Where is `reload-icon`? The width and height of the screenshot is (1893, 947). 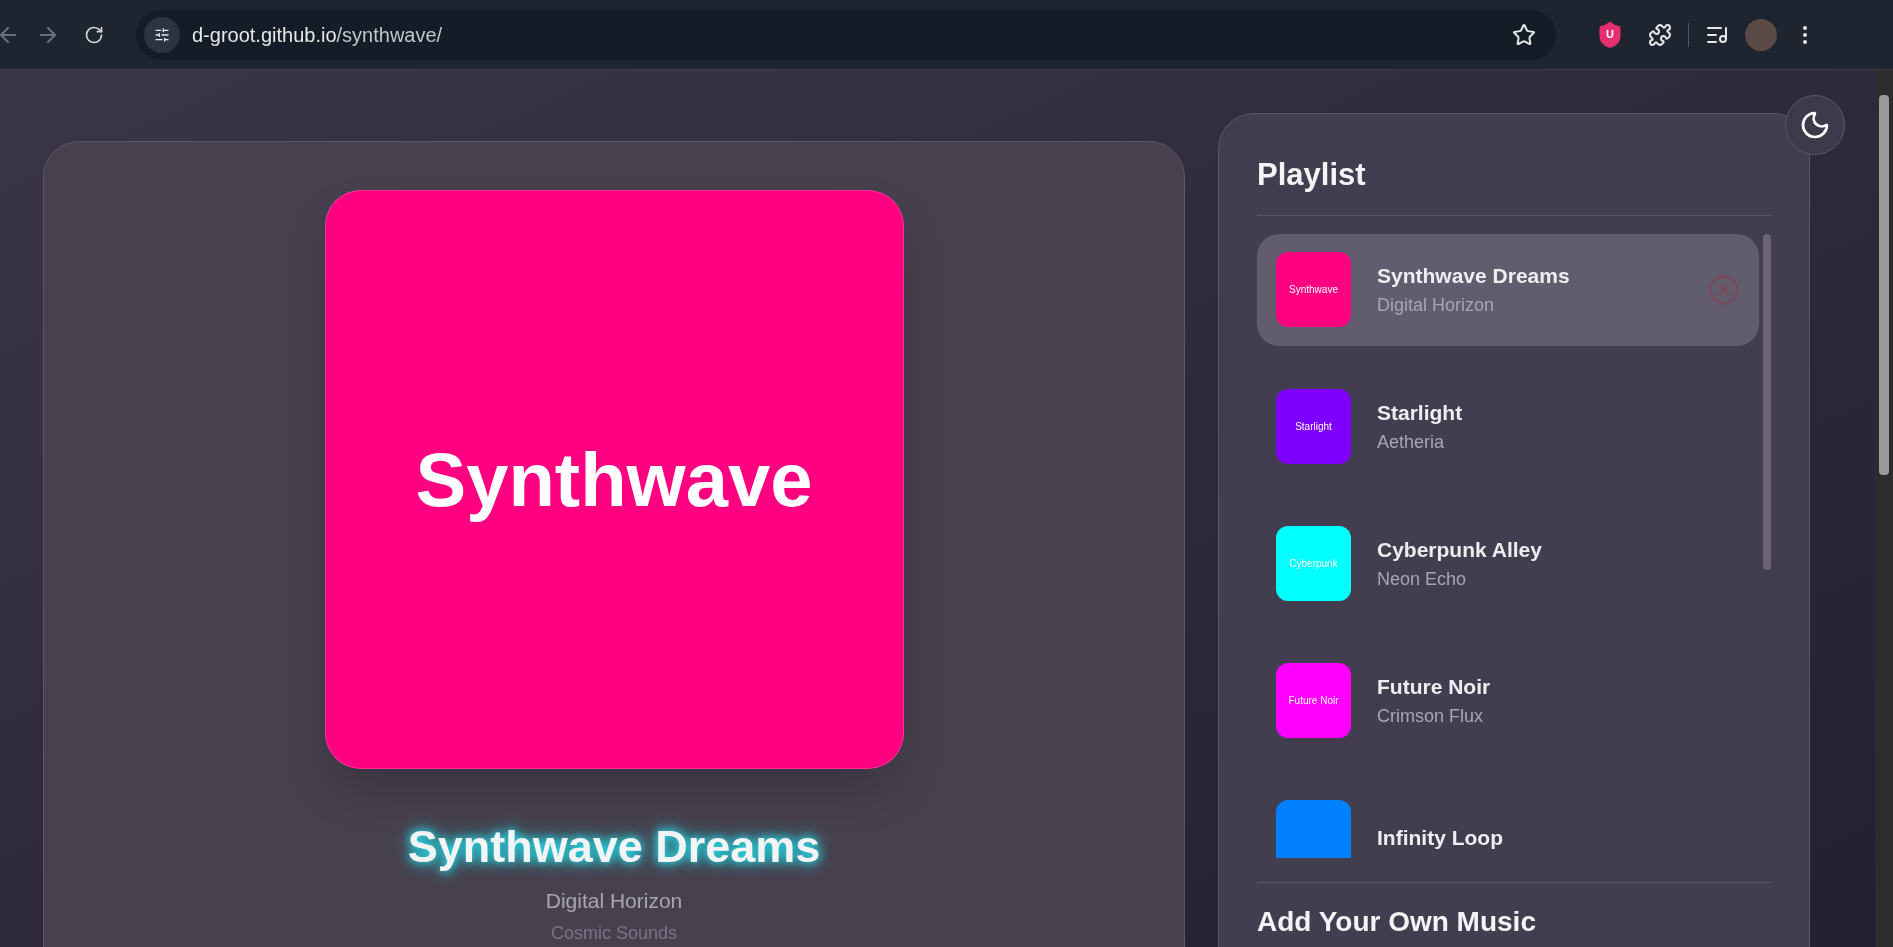
reload-icon is located at coordinates (94, 34).